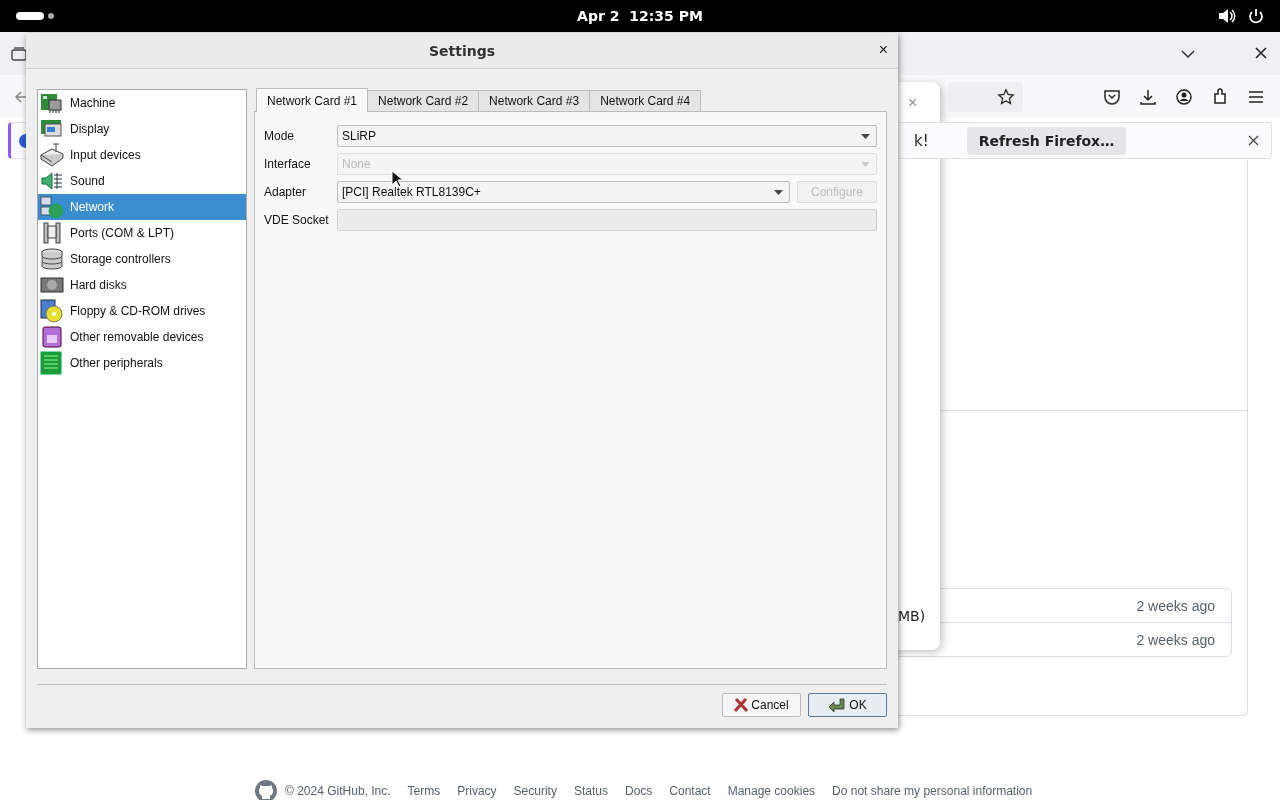  What do you see at coordinates (52, 207) in the screenshot?
I see `network-icon` at bounding box center [52, 207].